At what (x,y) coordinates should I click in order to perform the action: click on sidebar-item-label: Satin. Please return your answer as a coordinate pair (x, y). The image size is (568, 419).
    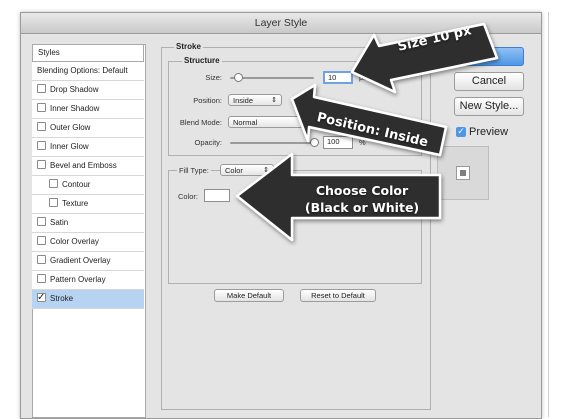
    Looking at the image, I should click on (59, 222).